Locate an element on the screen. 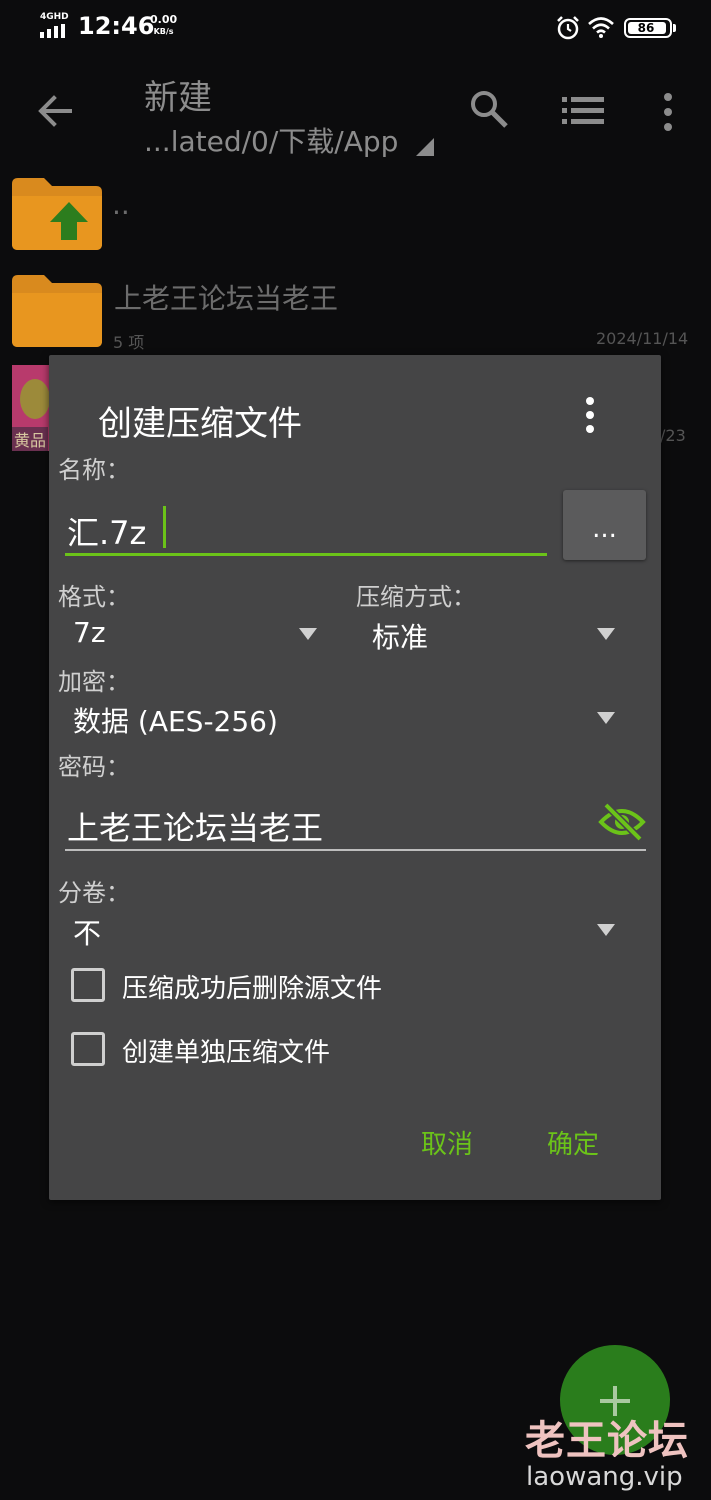 This screenshot has width=711, height=1500. encryption-dropdown: 数据 (AES-256) is located at coordinates (343, 718).